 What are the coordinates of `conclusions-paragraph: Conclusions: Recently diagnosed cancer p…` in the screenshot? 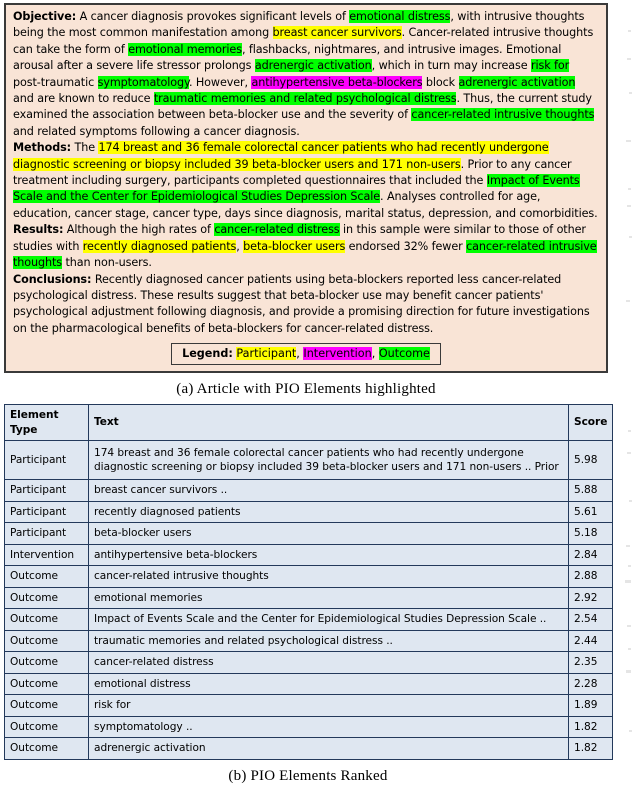 It's located at (306, 305).